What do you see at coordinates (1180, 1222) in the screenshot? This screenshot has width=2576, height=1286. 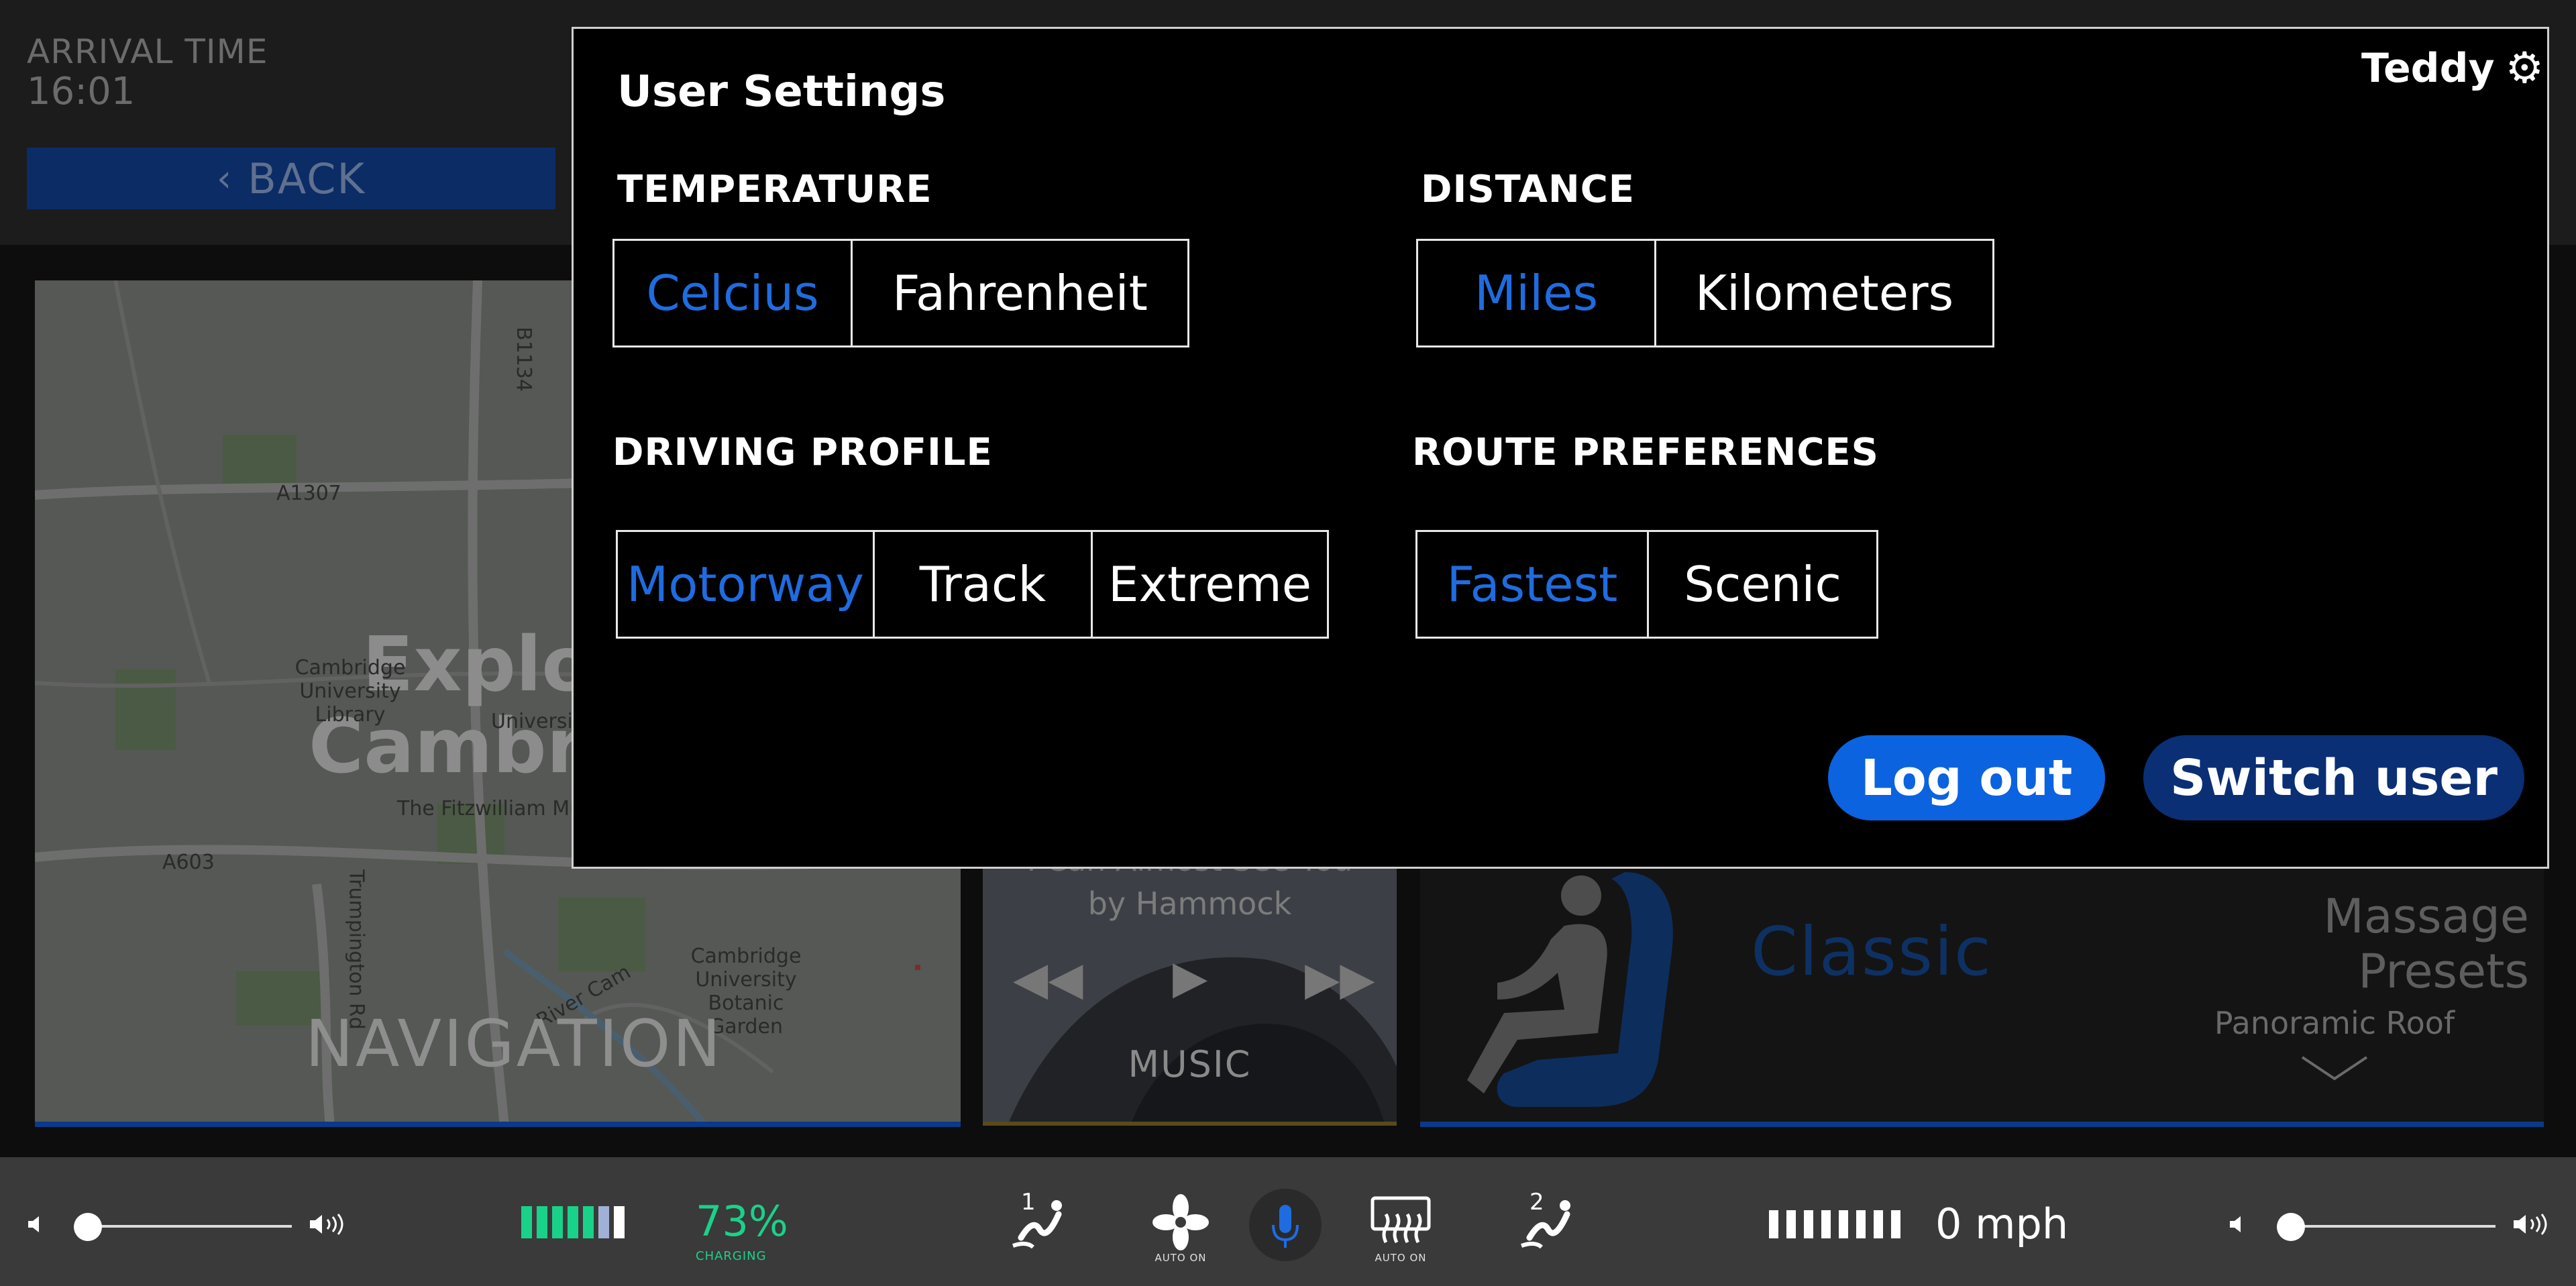 I see `fan-icon` at bounding box center [1180, 1222].